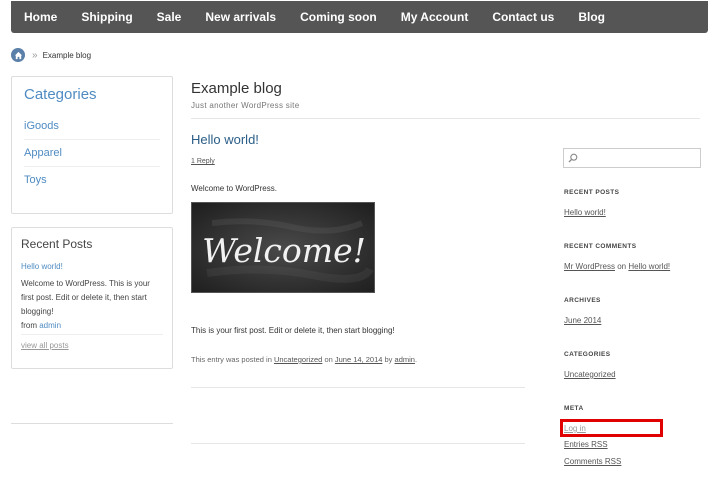 This screenshot has width=720, height=478. Describe the element at coordinates (523, 17) in the screenshot. I see `nav-contact-us: Contact us` at that location.